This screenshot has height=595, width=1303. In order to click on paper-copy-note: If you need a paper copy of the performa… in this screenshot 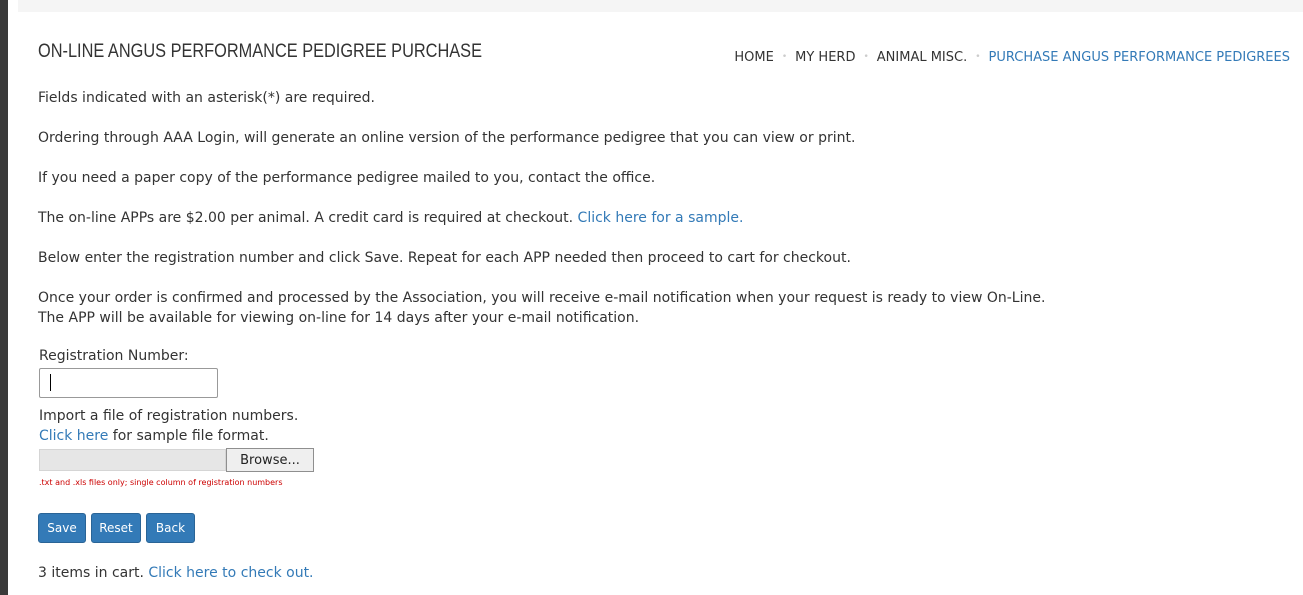, I will do `click(347, 178)`.